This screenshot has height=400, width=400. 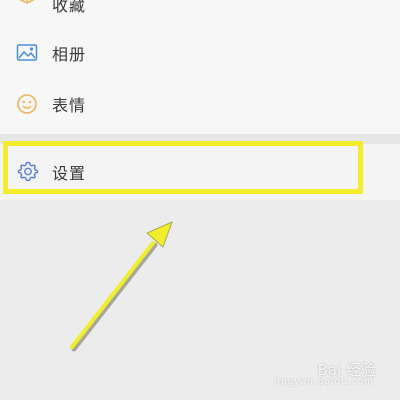 What do you see at coordinates (69, 7) in the screenshot?
I see `menu-item-label: 收藏` at bounding box center [69, 7].